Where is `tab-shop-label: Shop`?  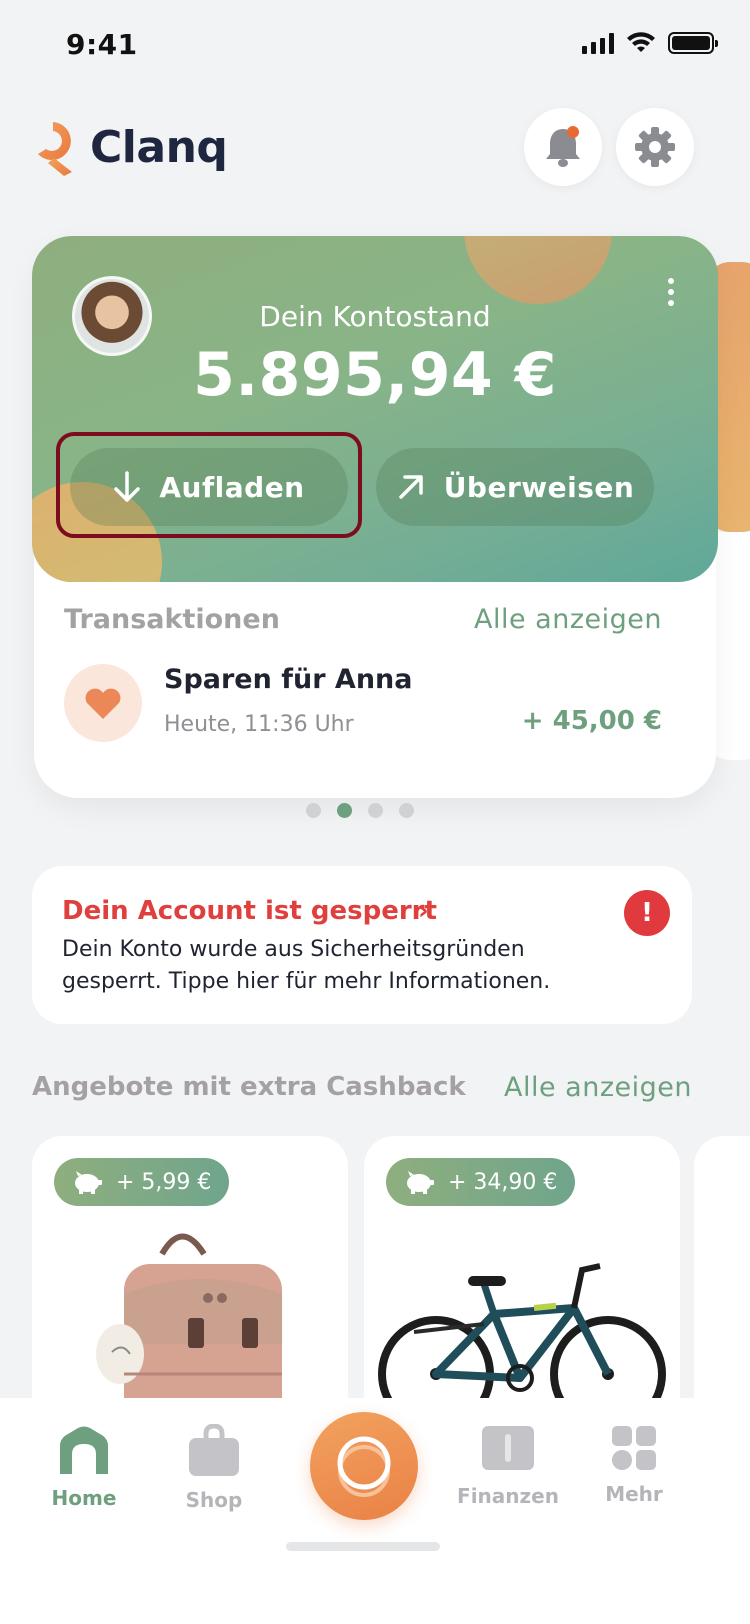
tab-shop-label: Shop is located at coordinates (214, 1500).